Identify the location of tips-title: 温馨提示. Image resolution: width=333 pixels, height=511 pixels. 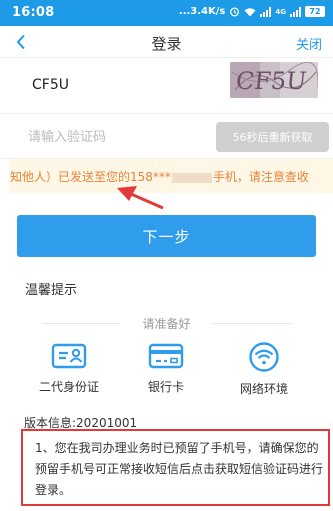
(51, 290).